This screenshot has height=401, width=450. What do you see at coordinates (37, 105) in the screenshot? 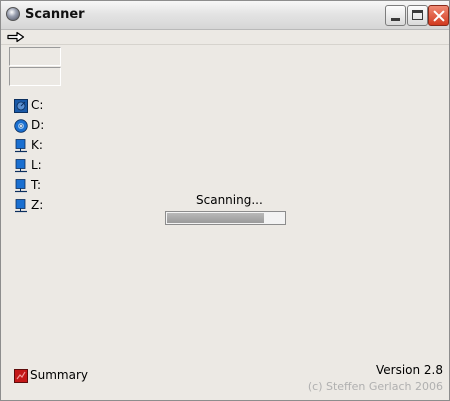
I see `drive-label: C:` at bounding box center [37, 105].